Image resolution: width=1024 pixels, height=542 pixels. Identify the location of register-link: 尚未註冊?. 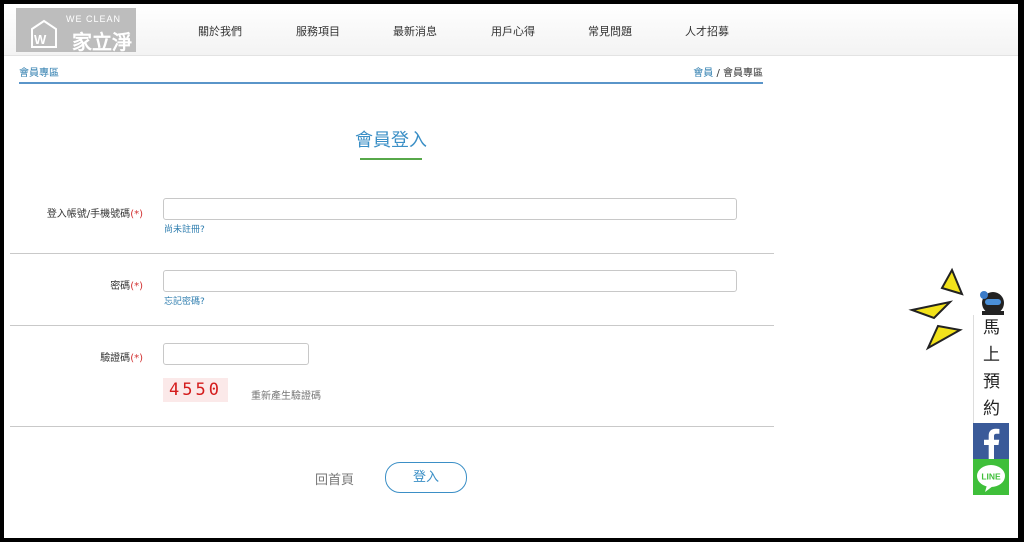
(184, 228).